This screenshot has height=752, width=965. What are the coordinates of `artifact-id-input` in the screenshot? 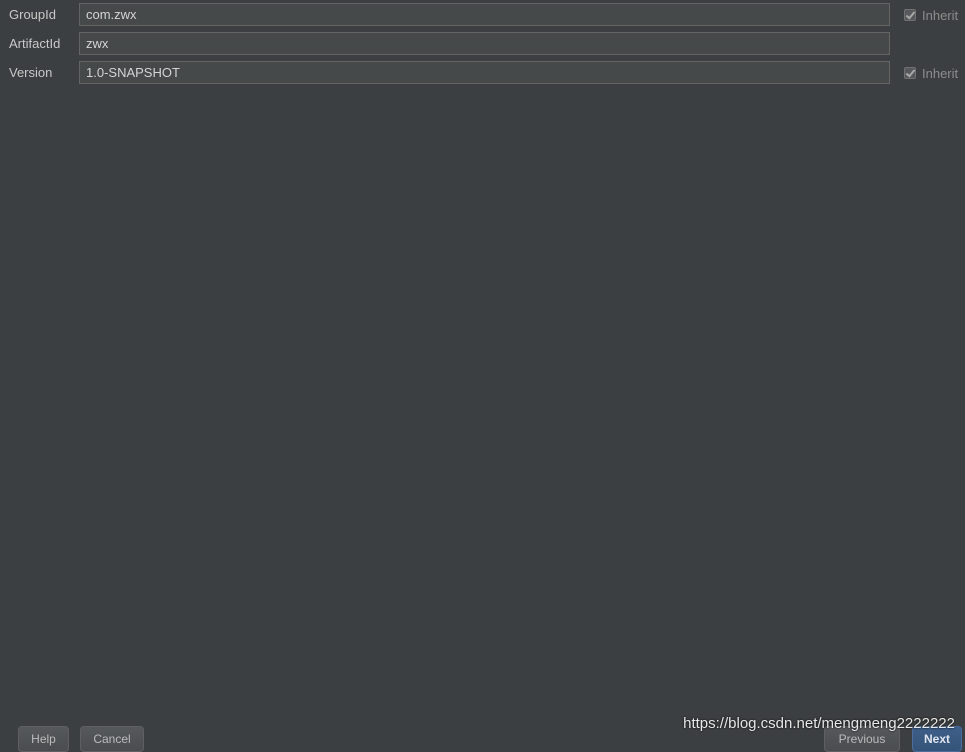 It's located at (484, 43).